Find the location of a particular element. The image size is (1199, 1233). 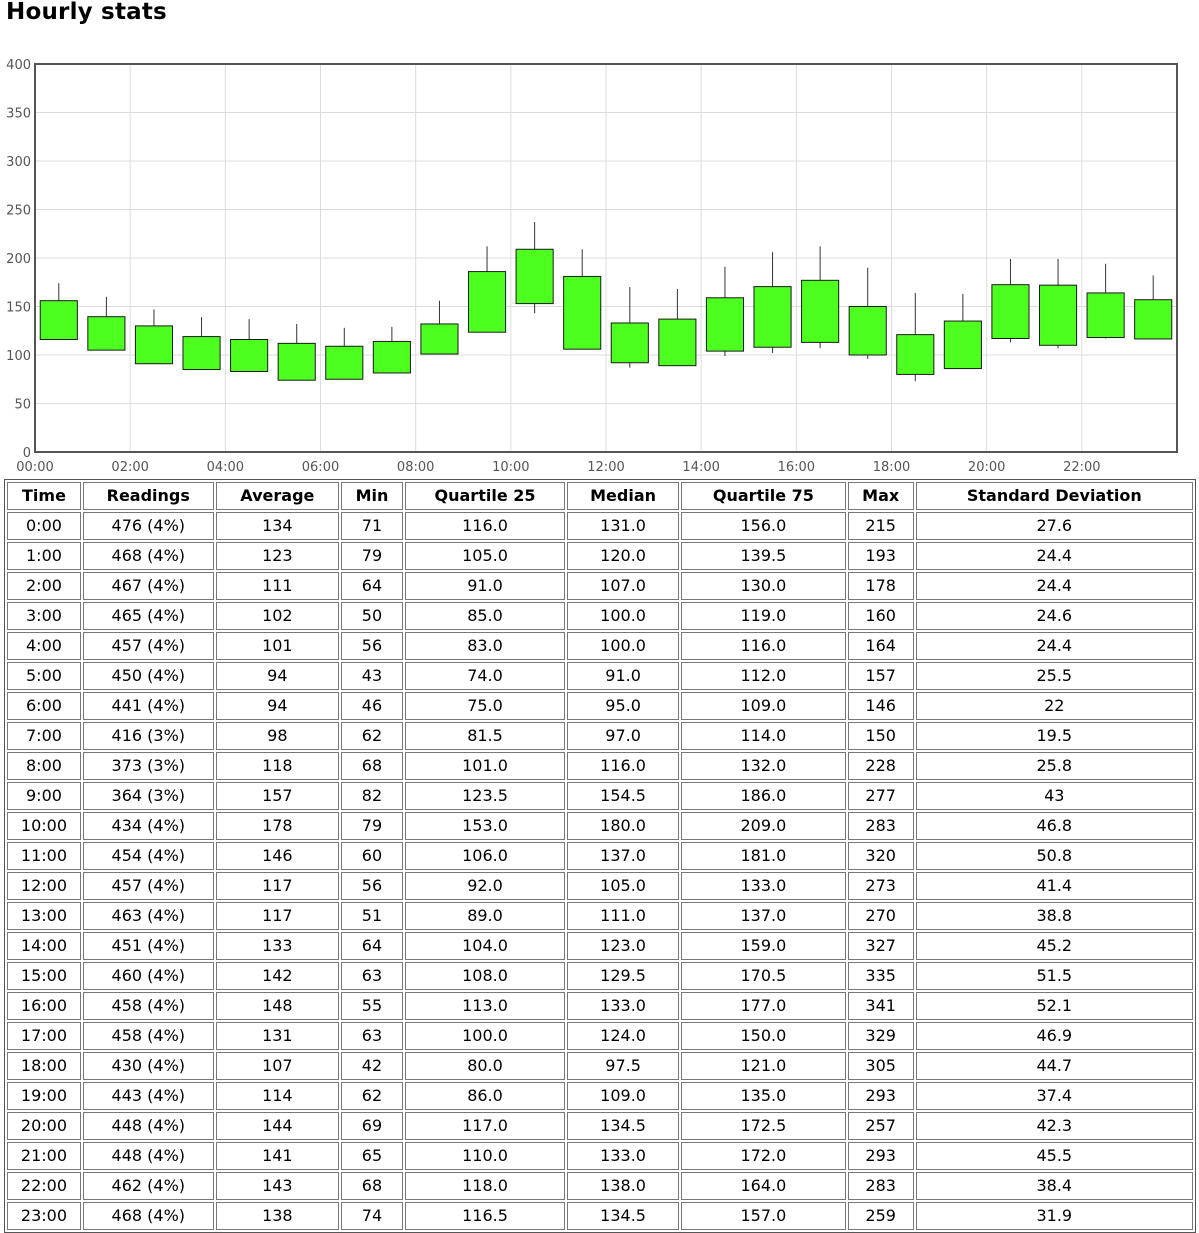

table-cell: 467 (4%) is located at coordinates (148, 586).